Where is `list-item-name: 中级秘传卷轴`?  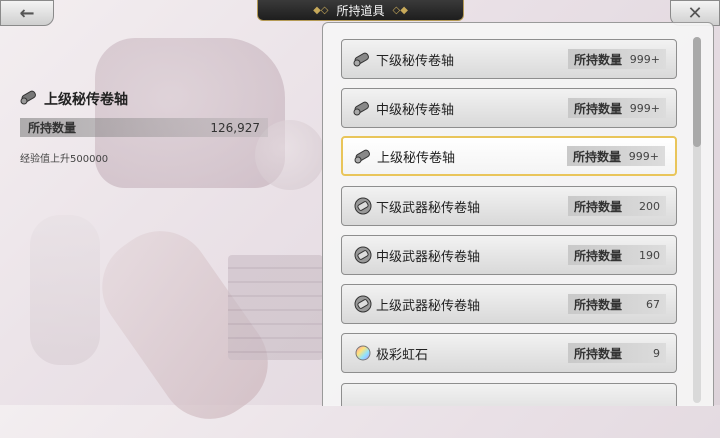 list-item-name: 中级秘传卷轴 is located at coordinates (415, 110).